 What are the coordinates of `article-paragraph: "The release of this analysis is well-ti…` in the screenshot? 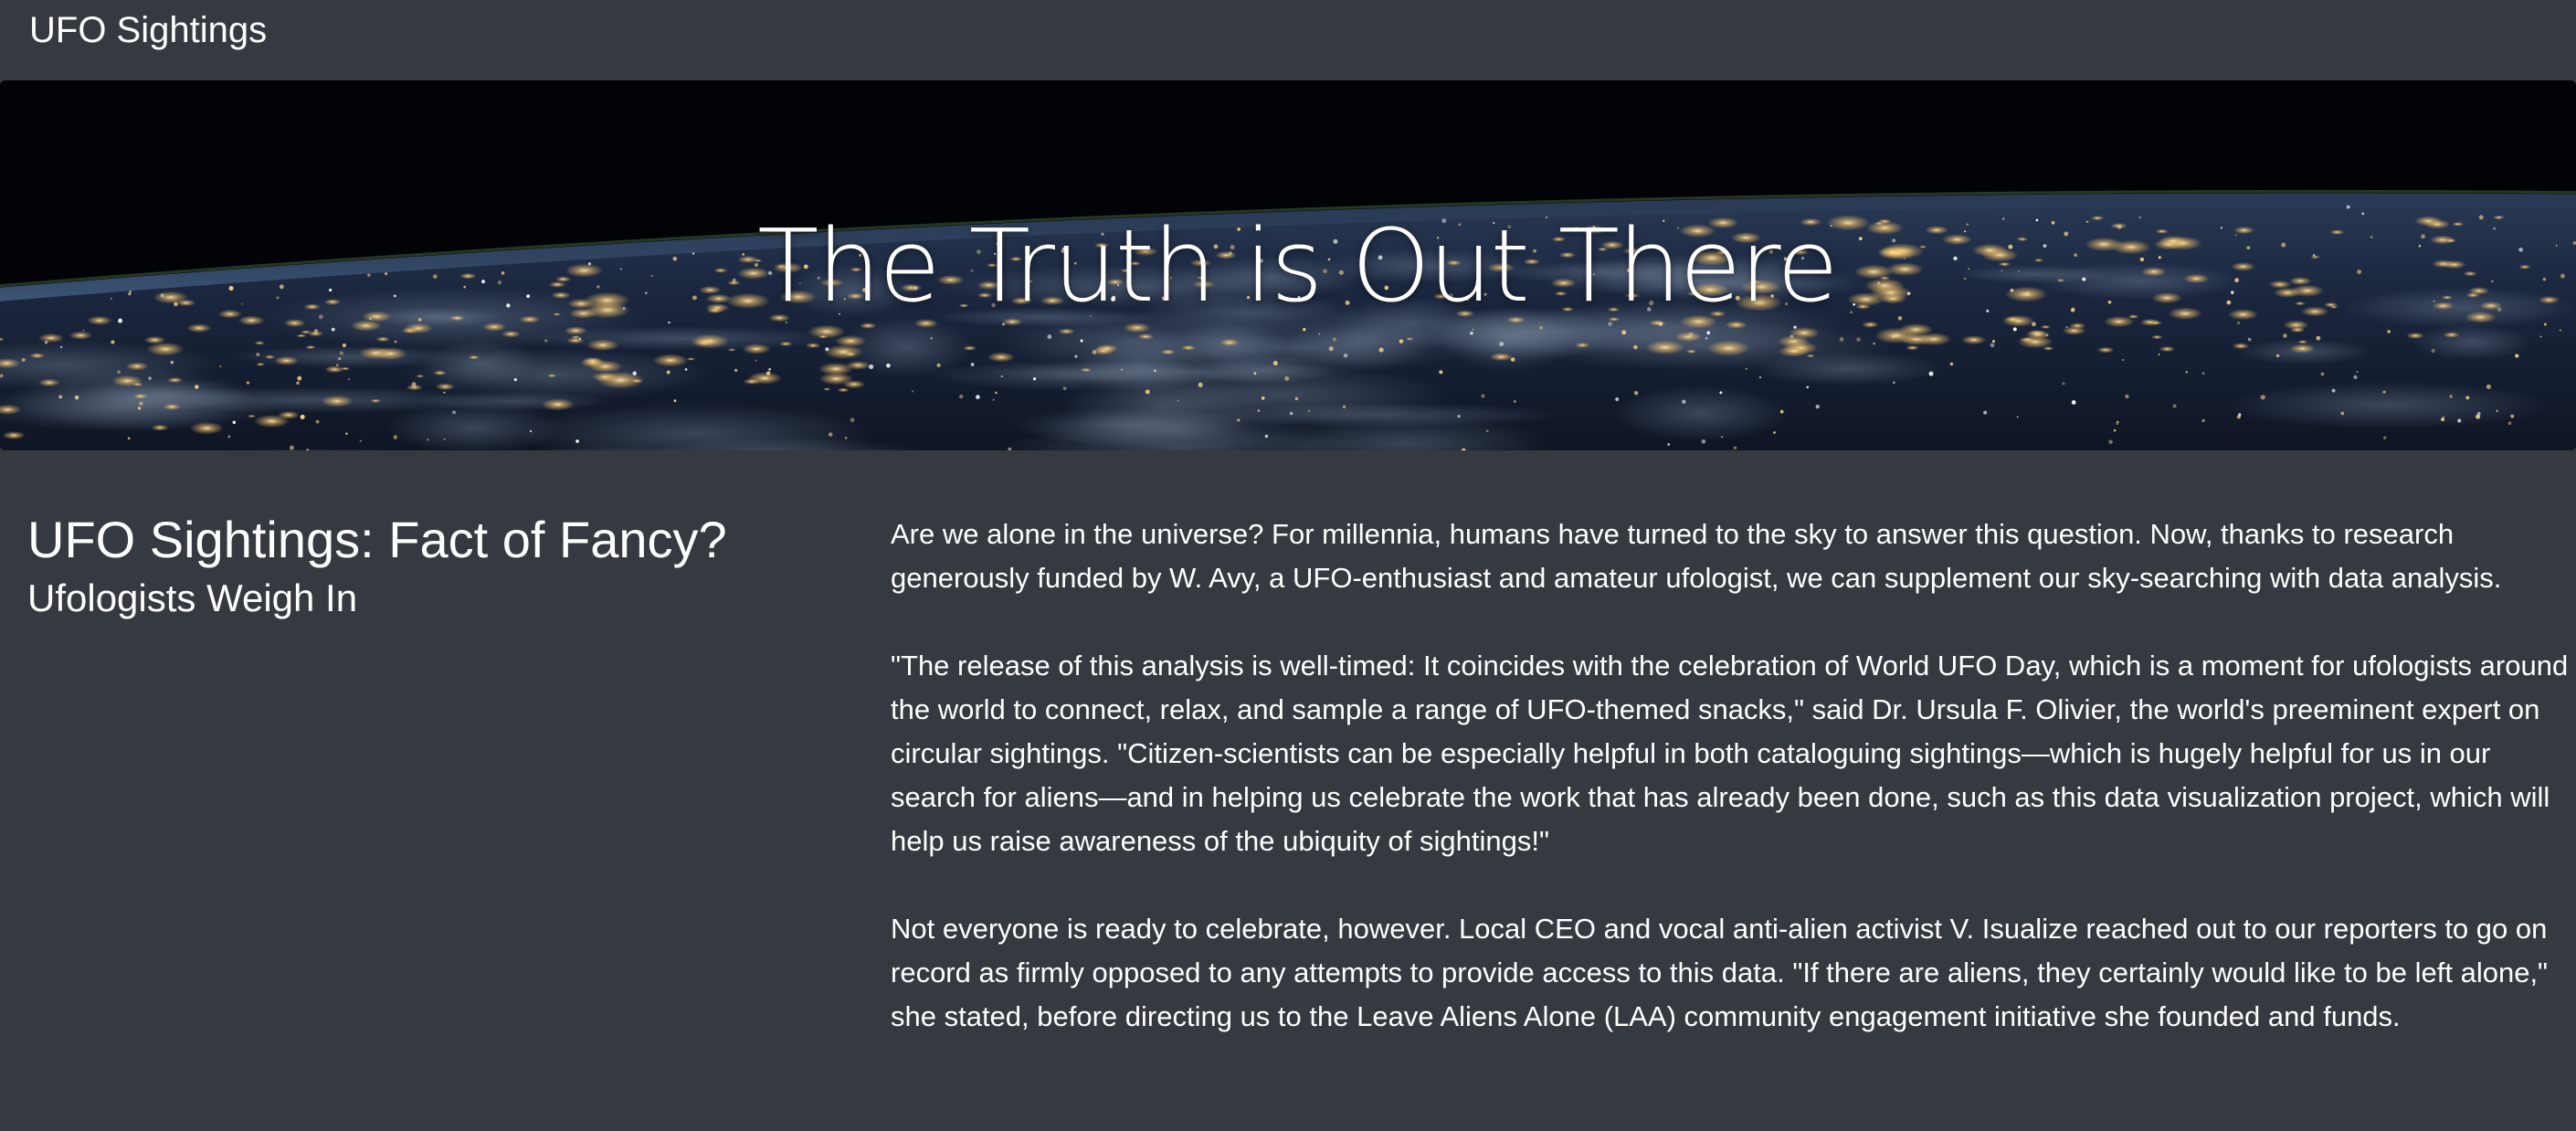 It's located at (1730, 753).